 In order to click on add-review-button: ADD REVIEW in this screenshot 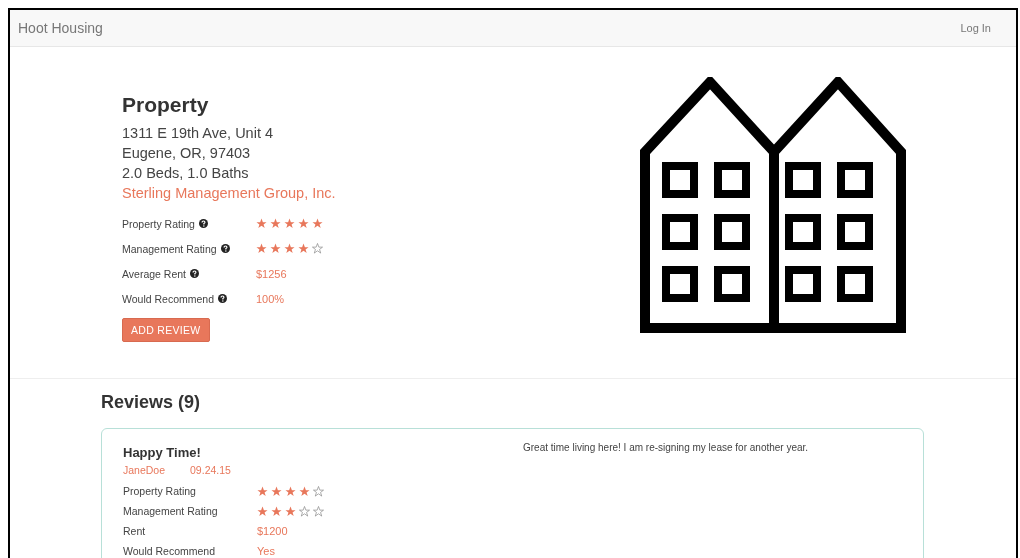, I will do `click(166, 330)`.